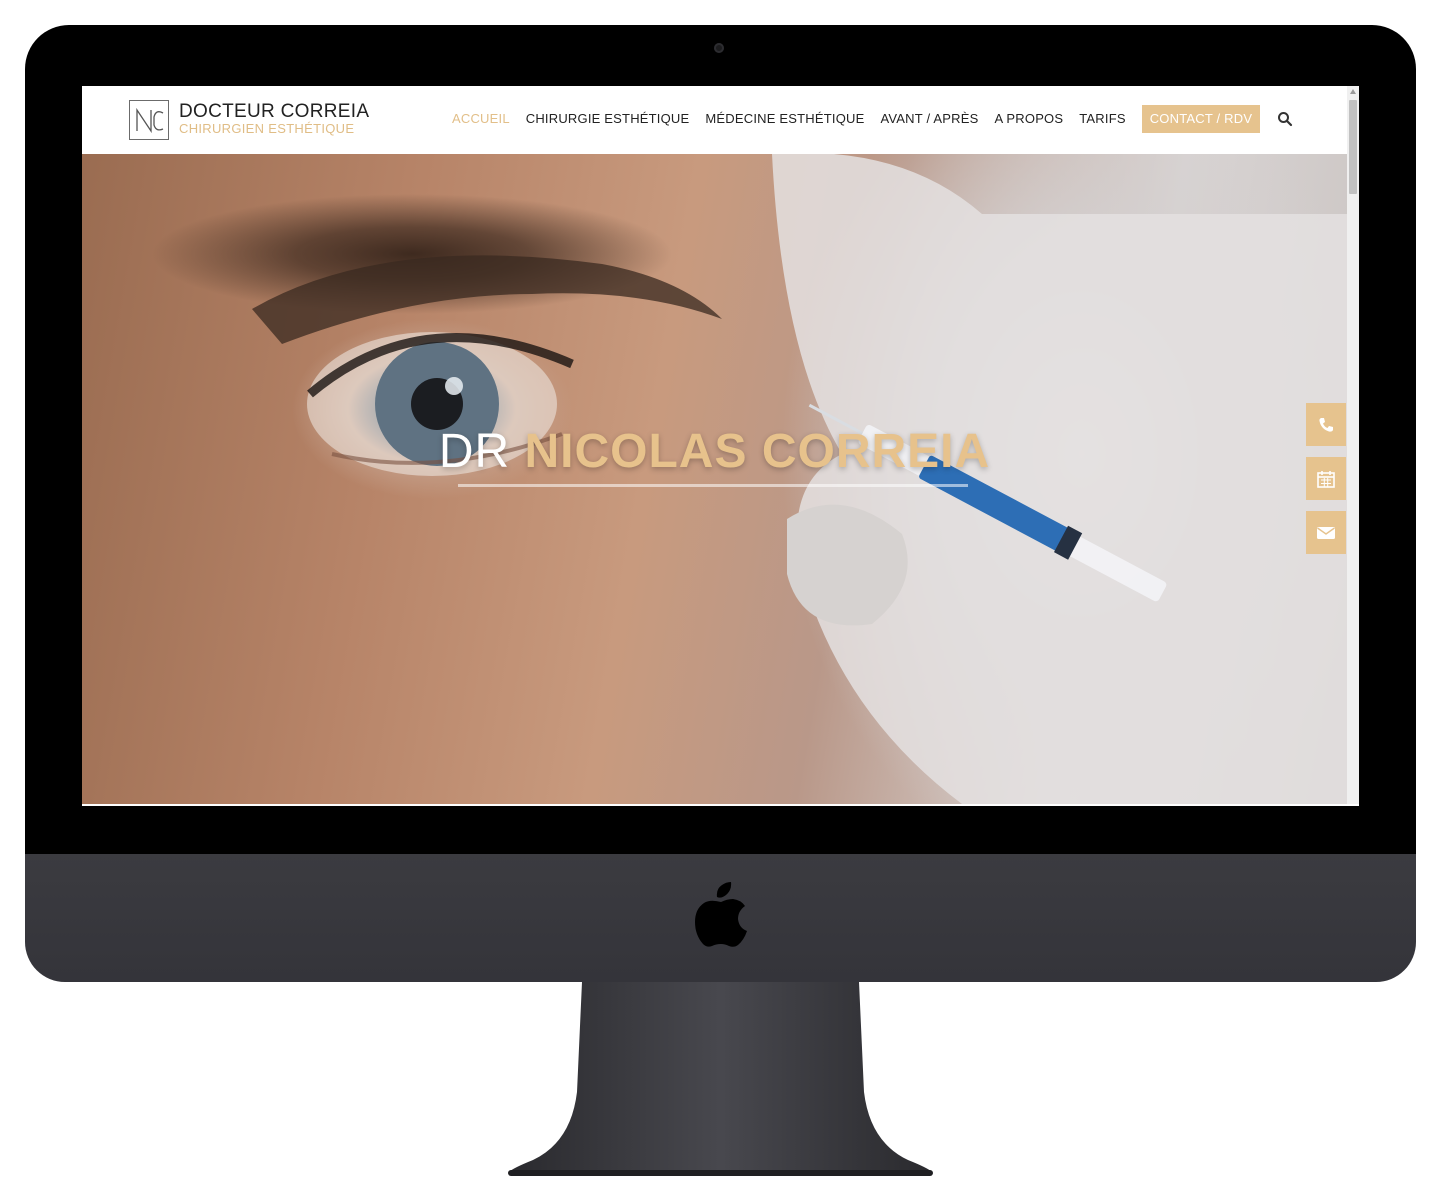 The image size is (1441, 1200). What do you see at coordinates (1353, 445) in the screenshot?
I see `page-scrollbar` at bounding box center [1353, 445].